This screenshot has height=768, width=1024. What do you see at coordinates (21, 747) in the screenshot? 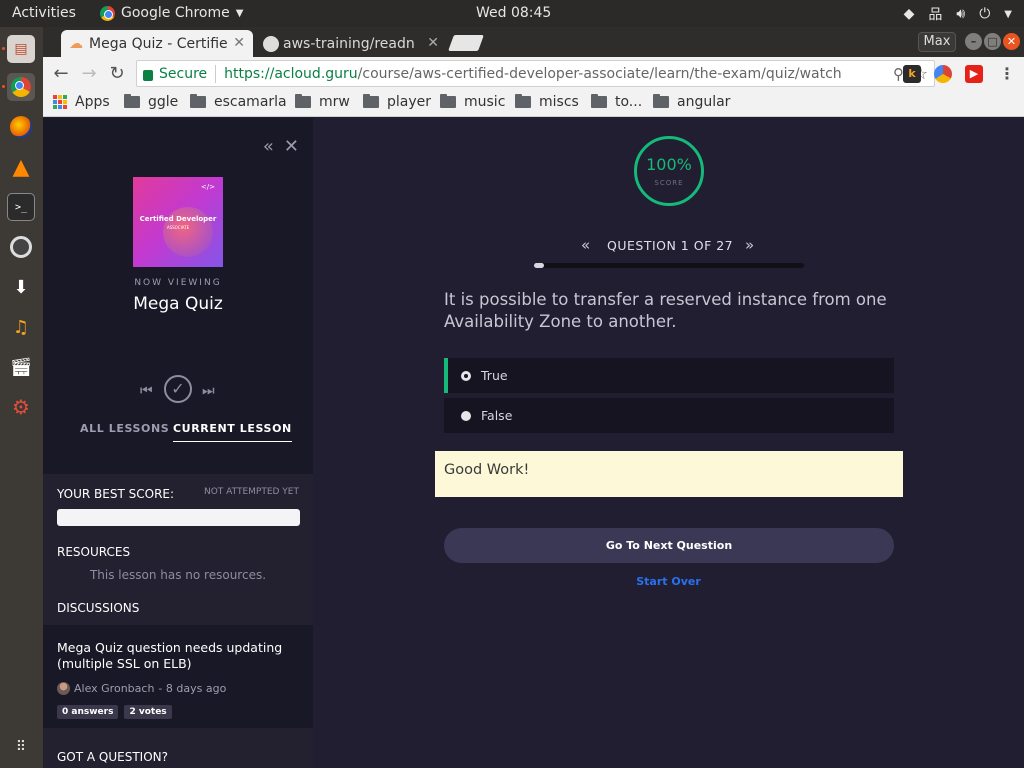
I see `show-apps-icon: ⠿` at bounding box center [21, 747].